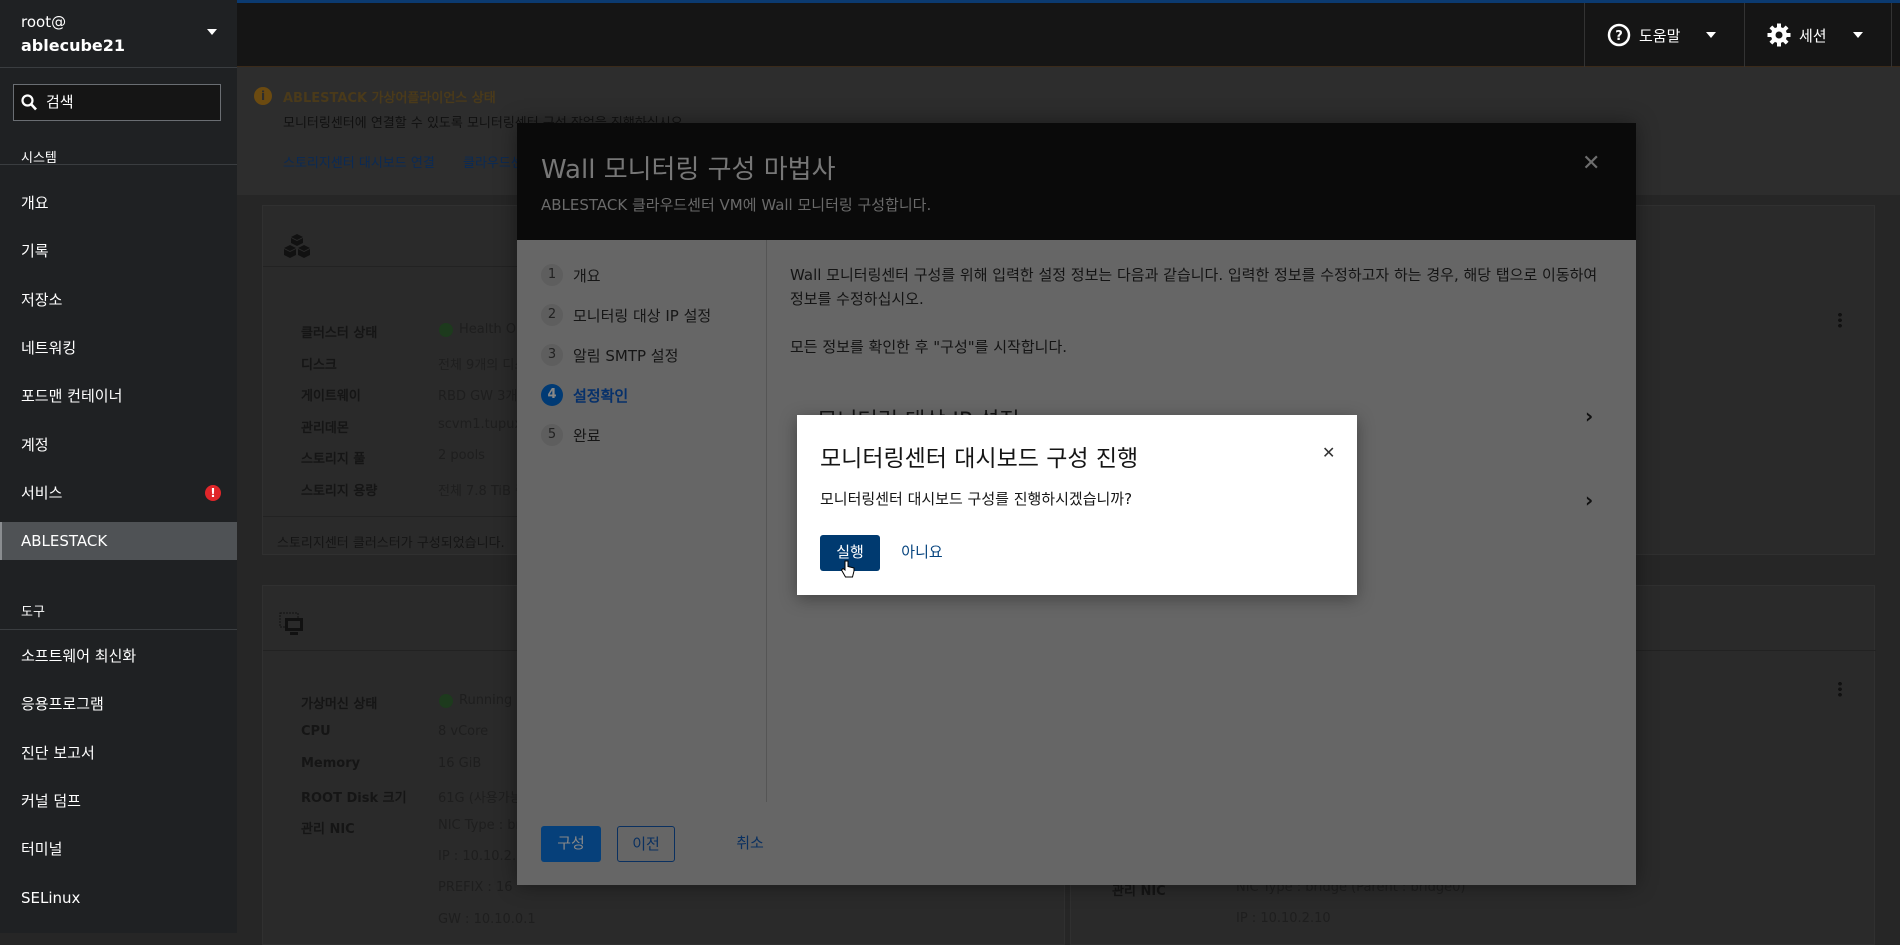 Image resolution: width=1900 pixels, height=945 pixels. I want to click on storage-row-label: 클러스터 상태, so click(339, 333).